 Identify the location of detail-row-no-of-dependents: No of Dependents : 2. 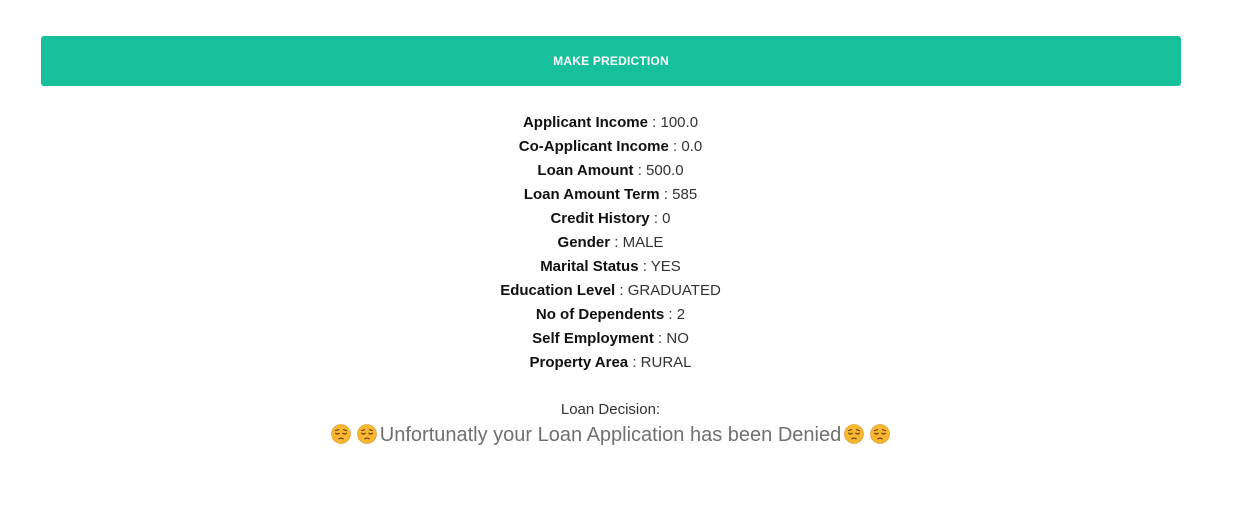
(610, 315).